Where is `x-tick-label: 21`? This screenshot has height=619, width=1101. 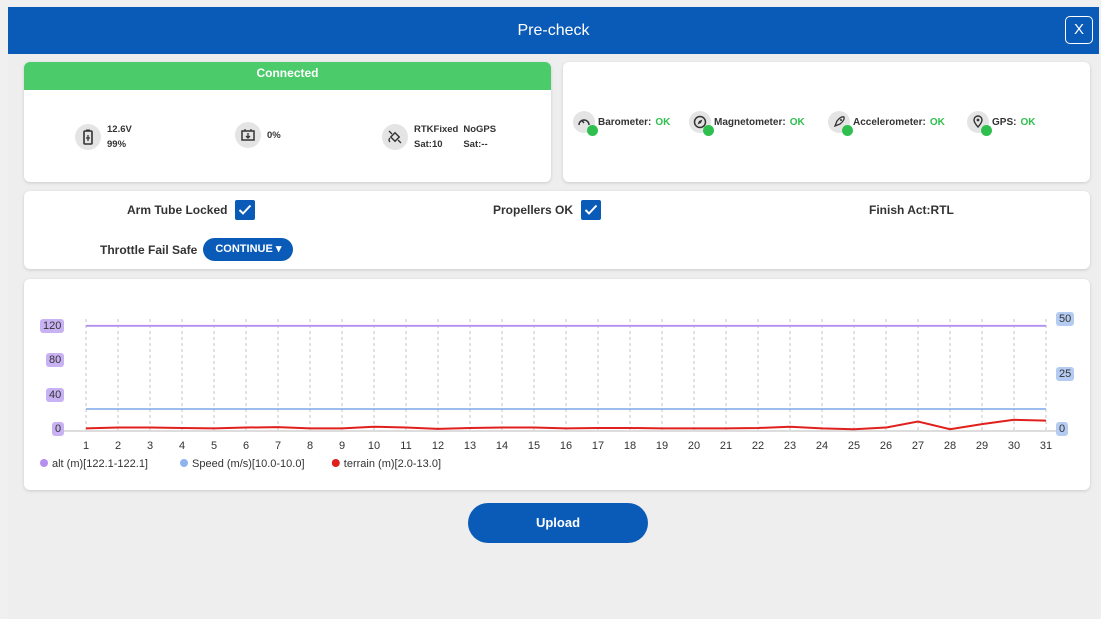 x-tick-label: 21 is located at coordinates (726, 446).